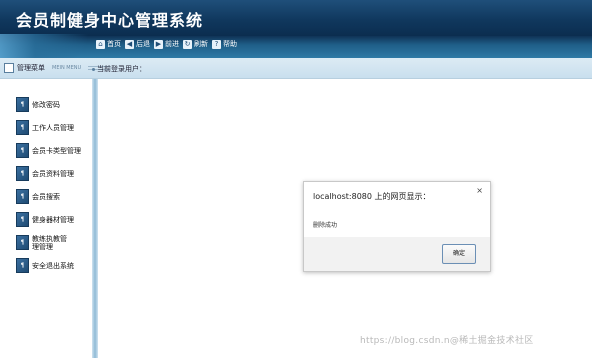 This screenshot has width=592, height=358. Describe the element at coordinates (31, 68) in the screenshot. I see `menu-title: 管理菜单` at that location.